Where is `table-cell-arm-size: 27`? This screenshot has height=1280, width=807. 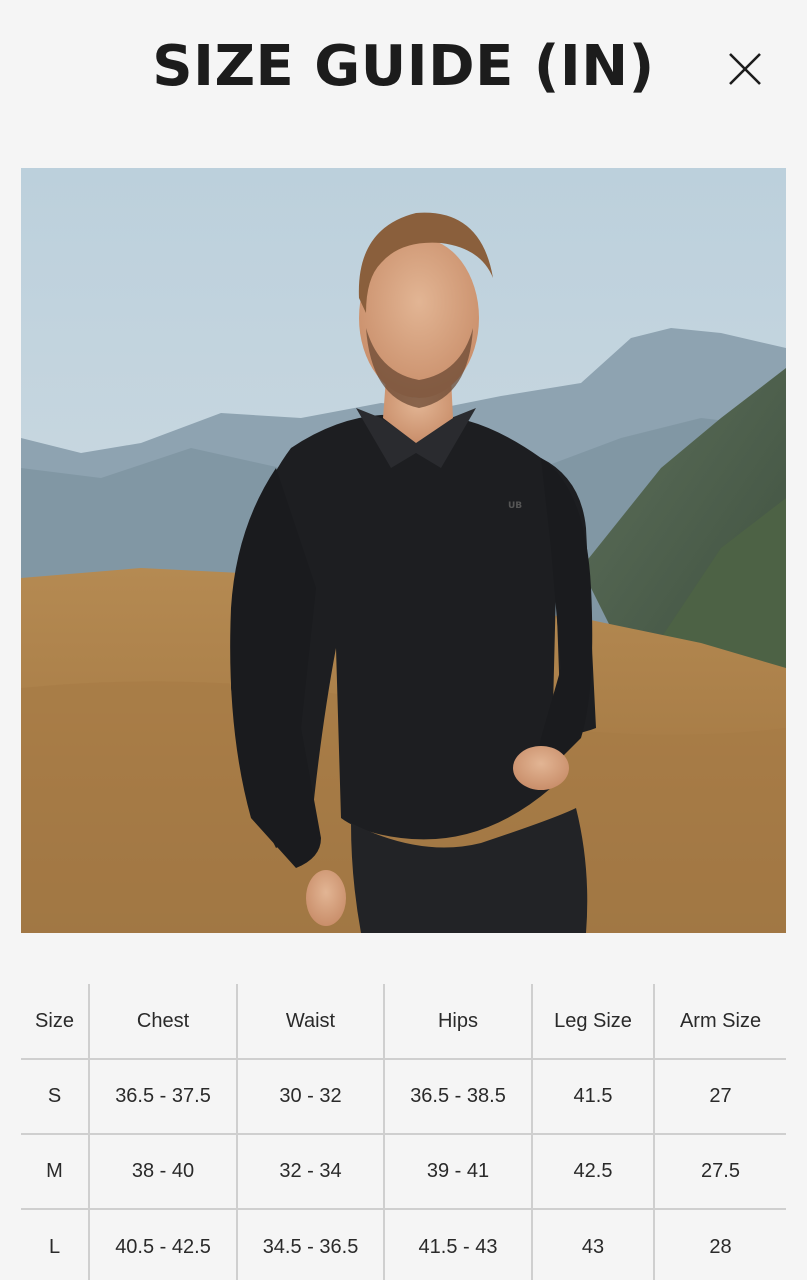
table-cell-arm-size: 27 is located at coordinates (719, 1097).